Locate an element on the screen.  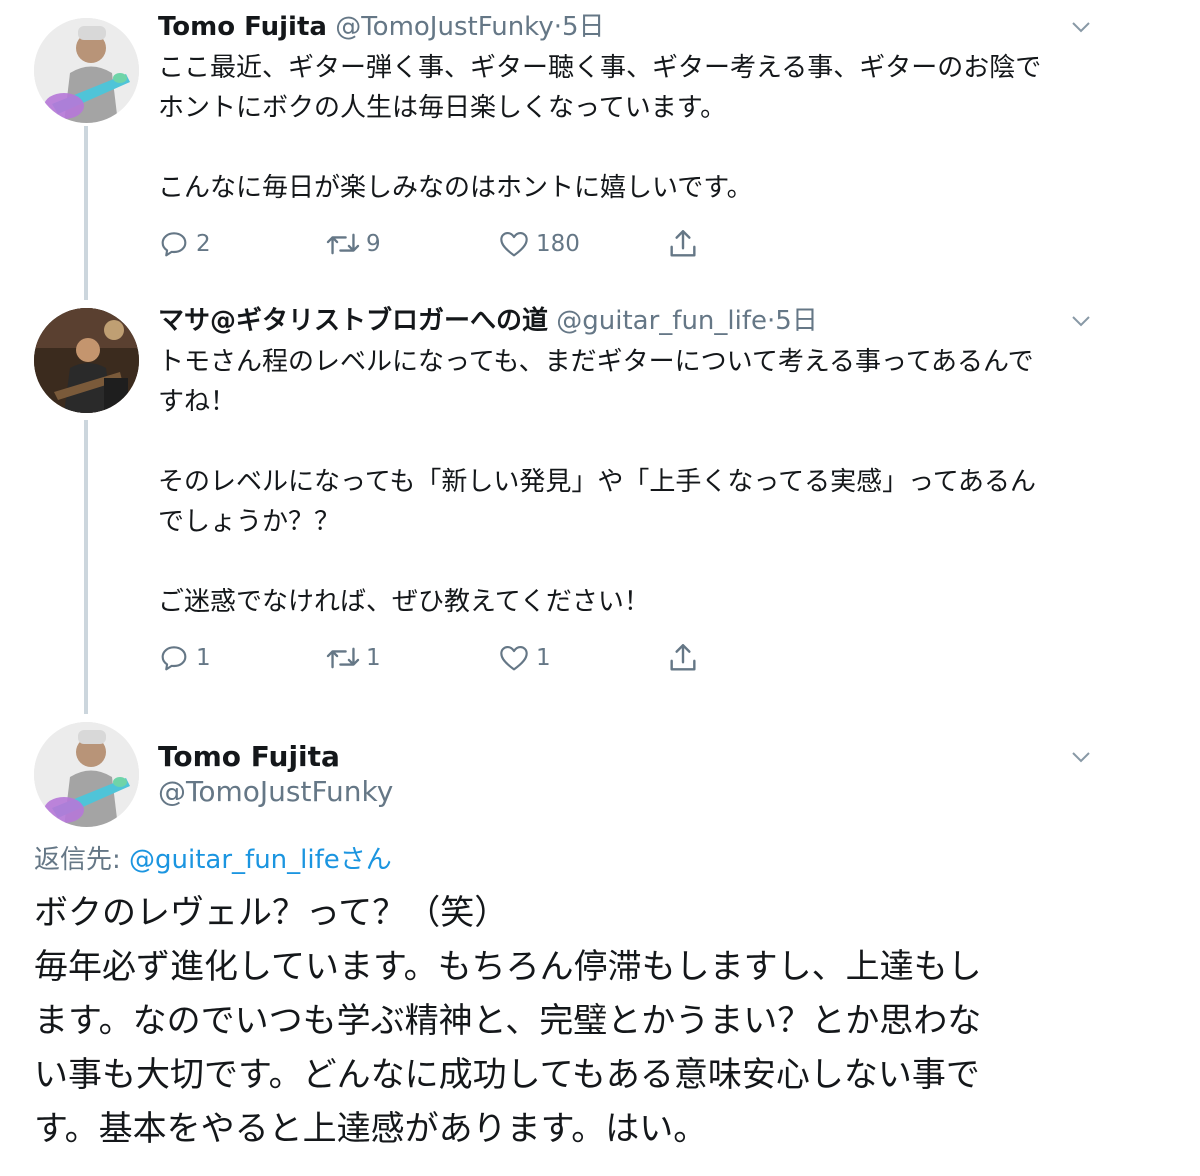
replying-to-label: 返信先: is located at coordinates (82, 860).